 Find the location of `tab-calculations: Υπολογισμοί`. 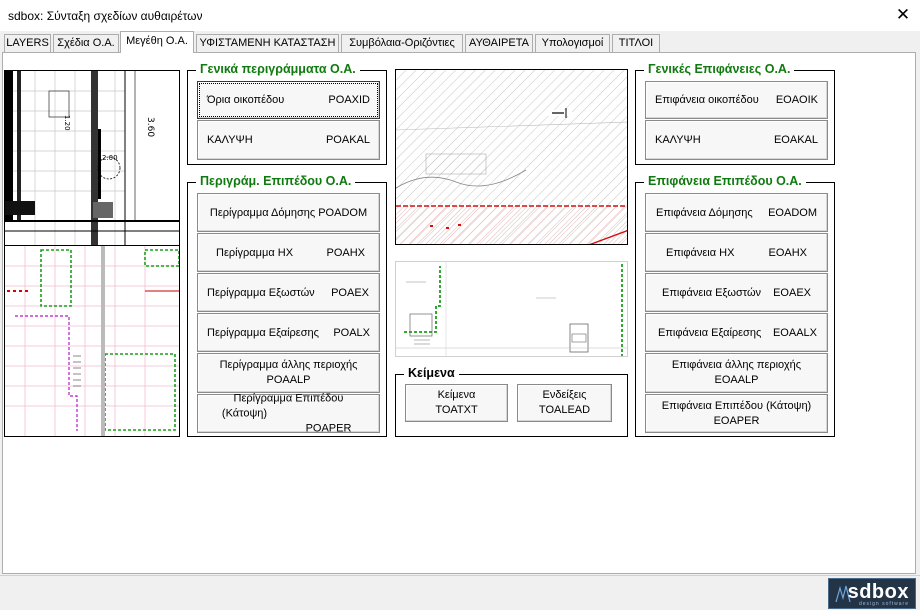

tab-calculations: Υπολογισμοί is located at coordinates (572, 43).